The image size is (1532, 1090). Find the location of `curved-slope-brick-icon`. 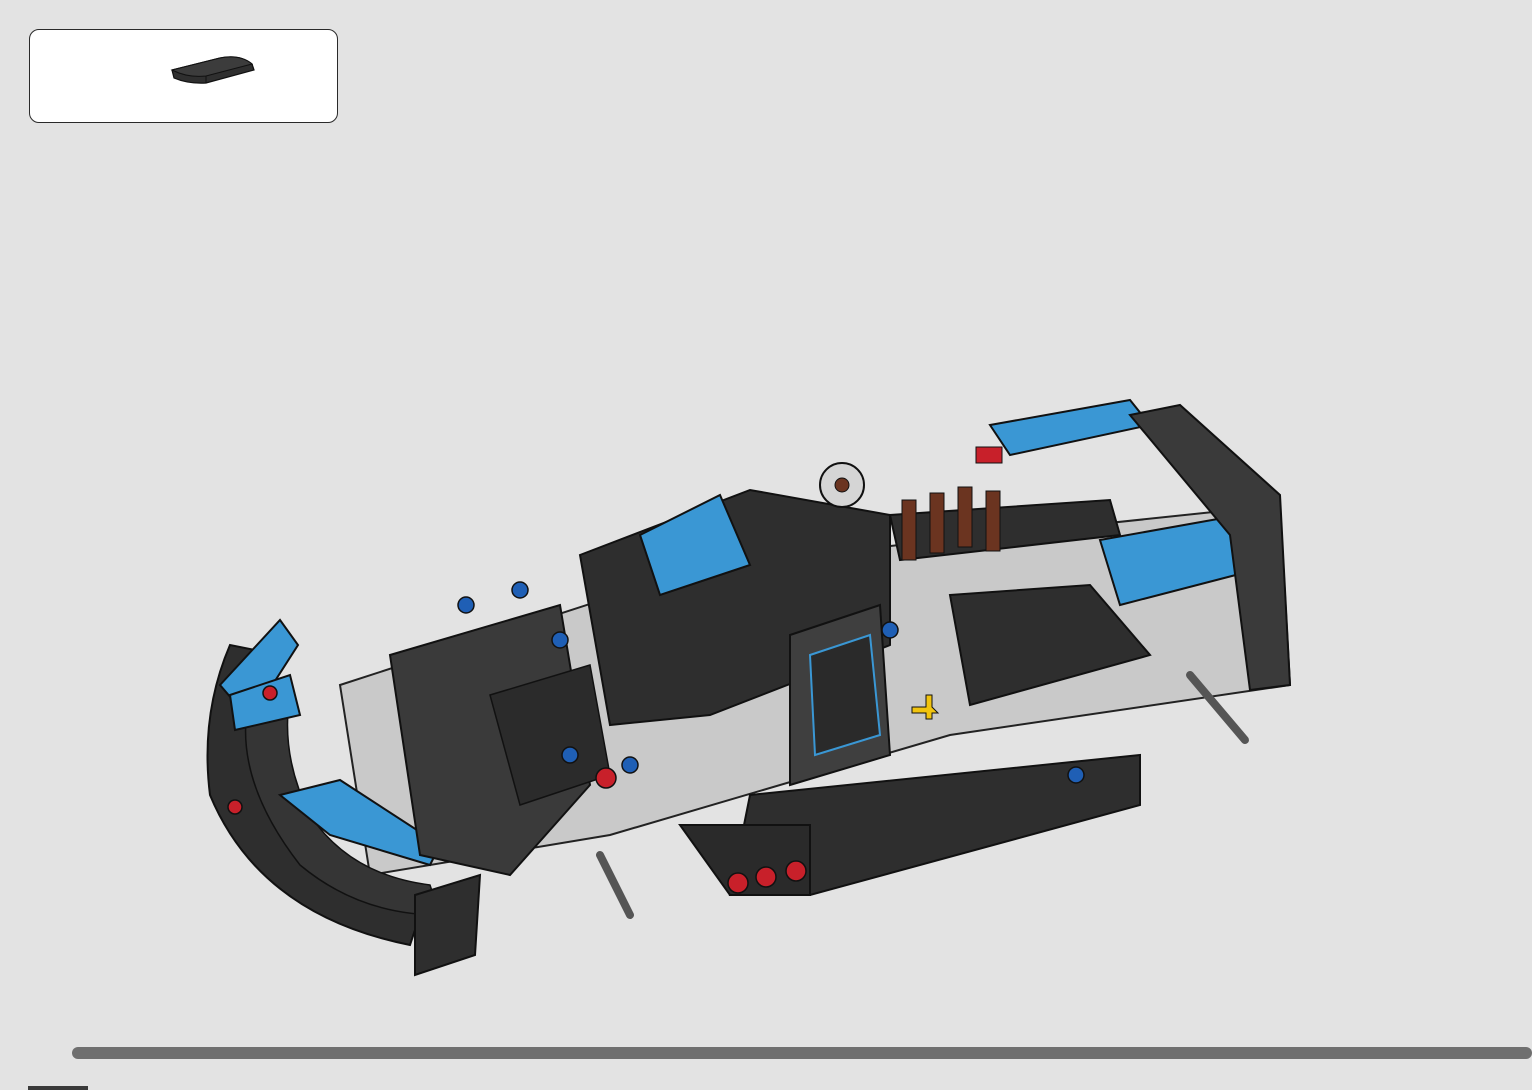

curved-slope-brick-icon is located at coordinates (212, 70).